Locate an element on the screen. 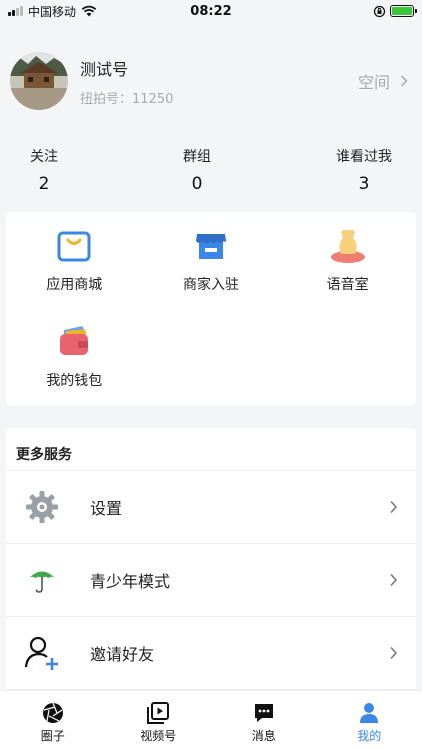 The width and height of the screenshot is (422, 750). person-icon is located at coordinates (369, 712).